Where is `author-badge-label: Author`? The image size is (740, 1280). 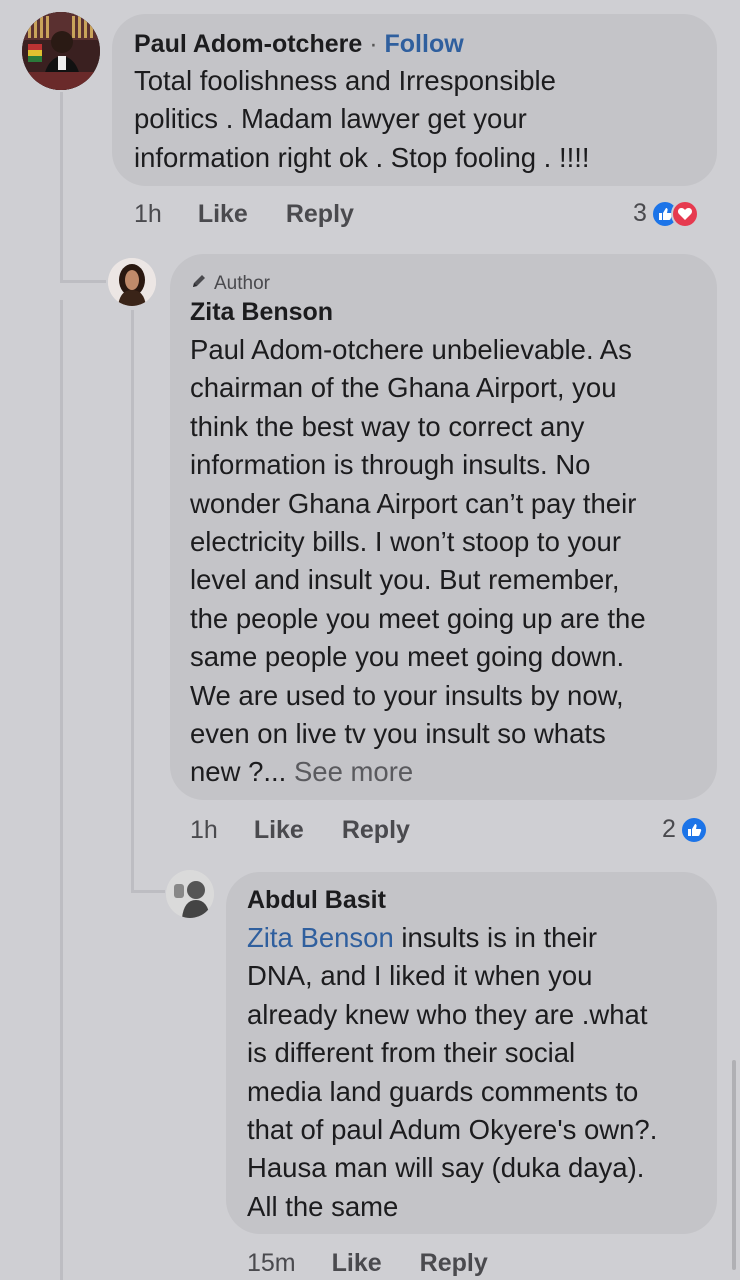
author-badge-label: Author is located at coordinates (242, 283).